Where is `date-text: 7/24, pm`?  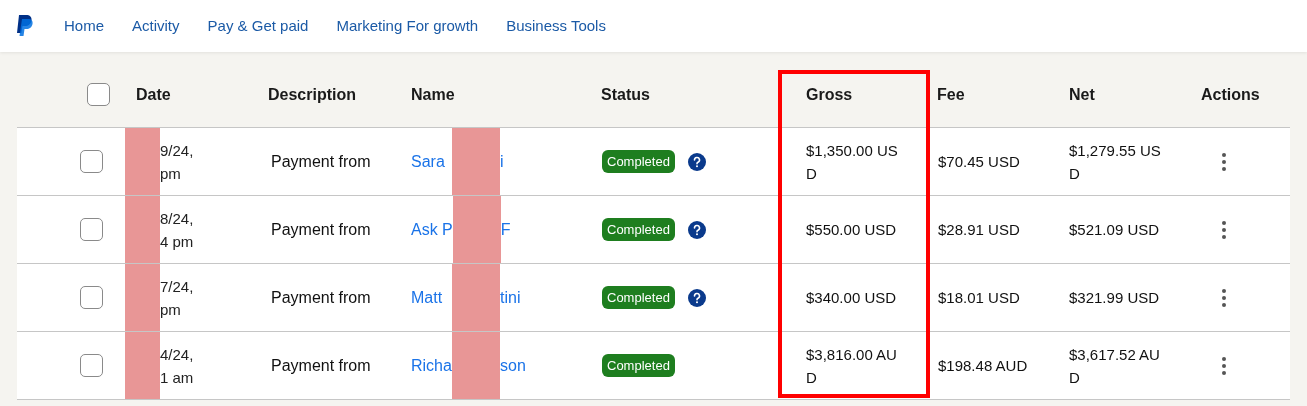 date-text: 7/24, pm is located at coordinates (177, 298).